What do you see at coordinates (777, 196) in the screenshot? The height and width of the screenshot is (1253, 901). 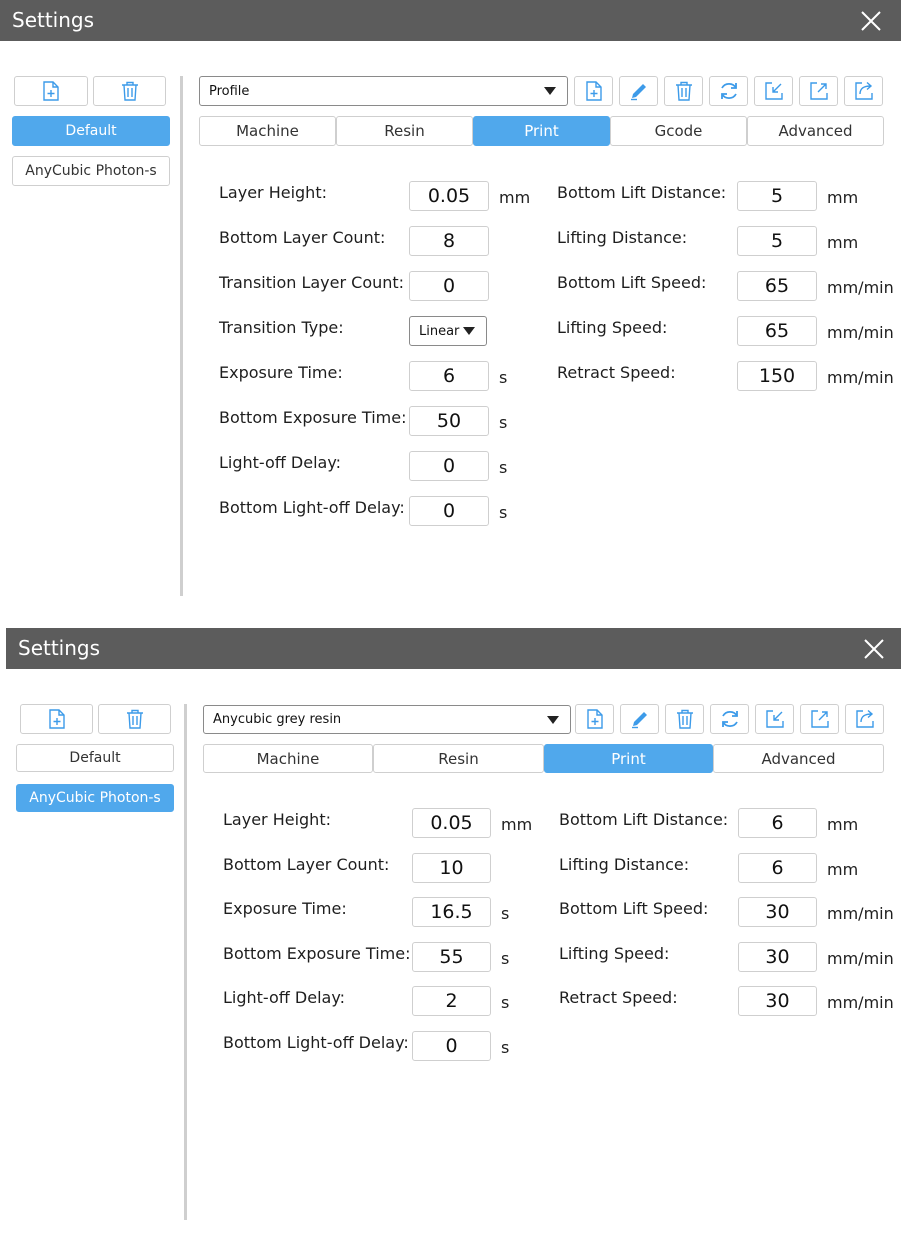 I see `bottom-lift-distance-input: 5` at bounding box center [777, 196].